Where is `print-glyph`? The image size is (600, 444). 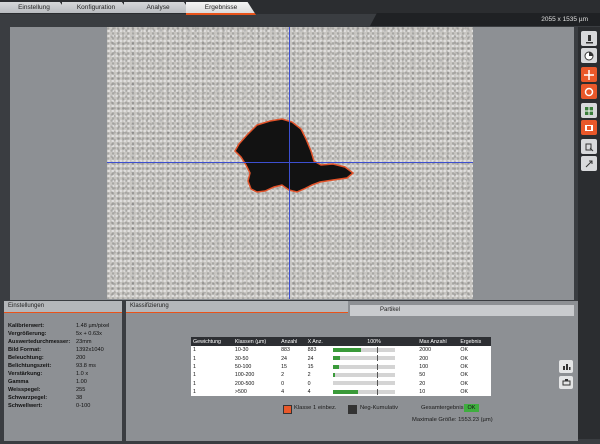 print-glyph is located at coordinates (566, 382).